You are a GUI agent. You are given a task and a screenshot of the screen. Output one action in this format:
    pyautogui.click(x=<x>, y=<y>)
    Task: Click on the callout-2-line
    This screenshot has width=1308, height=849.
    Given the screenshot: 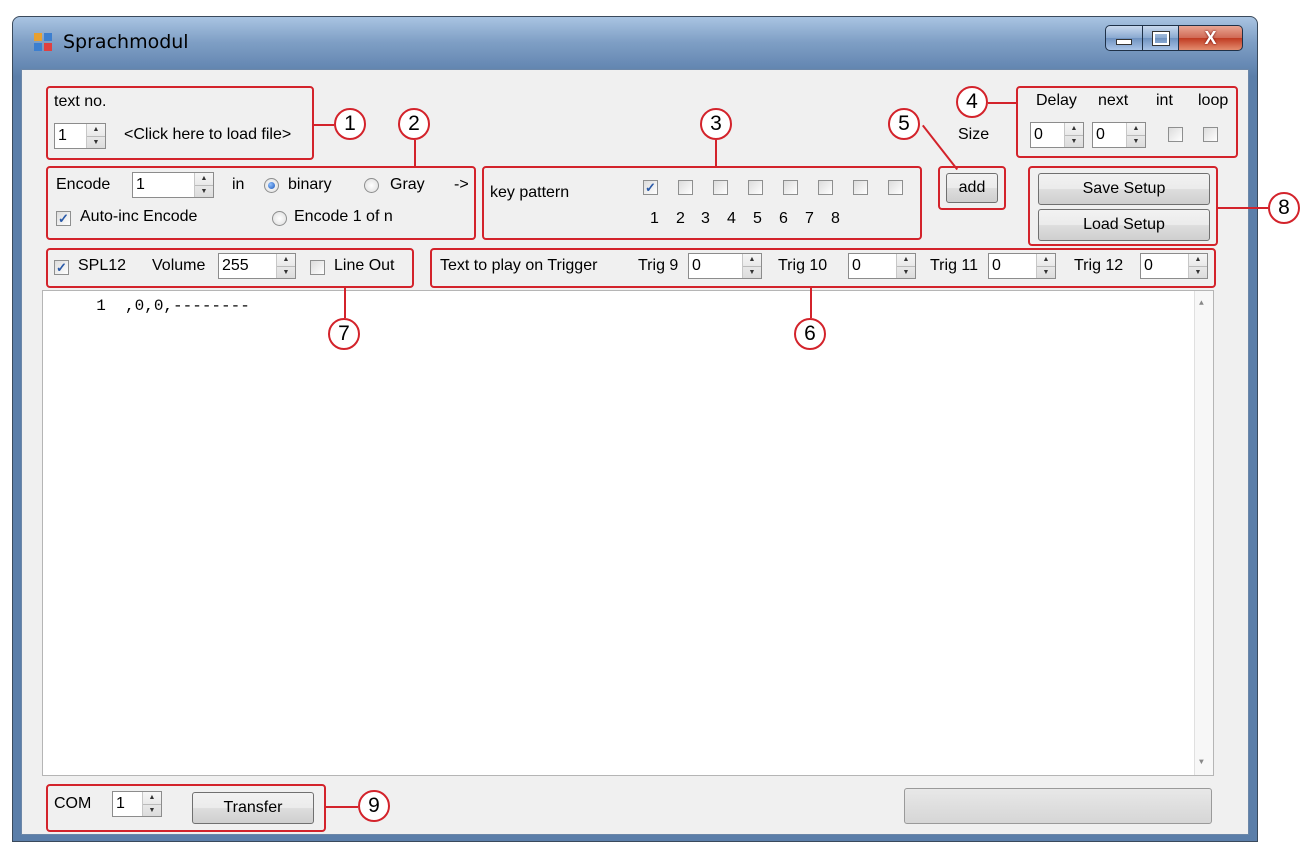 What is the action you would take?
    pyautogui.click(x=415, y=154)
    